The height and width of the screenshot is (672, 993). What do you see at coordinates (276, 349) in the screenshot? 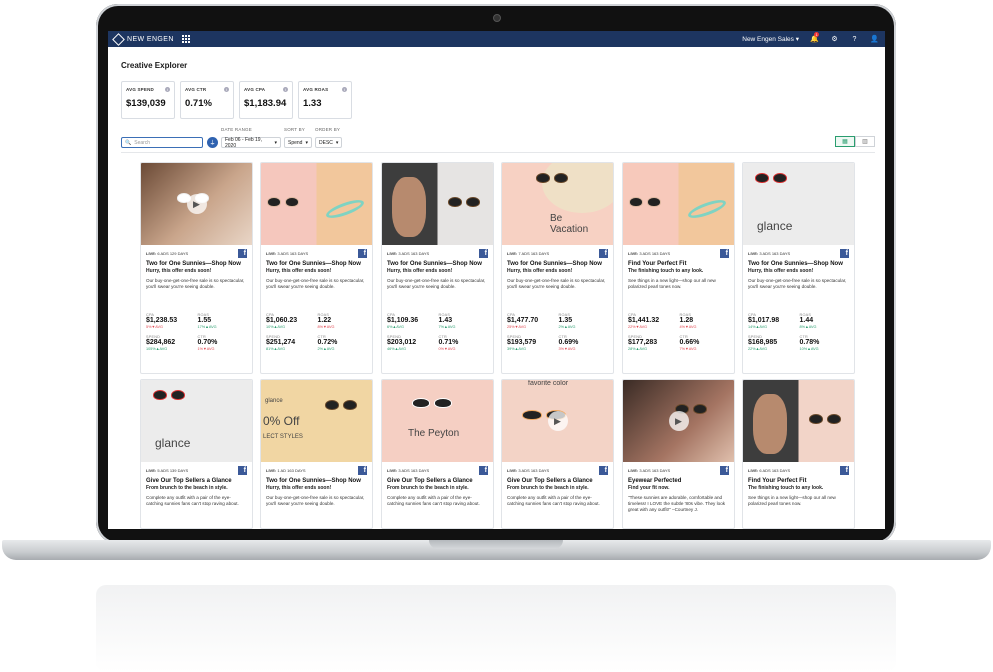
I see `metric-delta: 81%▲AVG` at bounding box center [276, 349].